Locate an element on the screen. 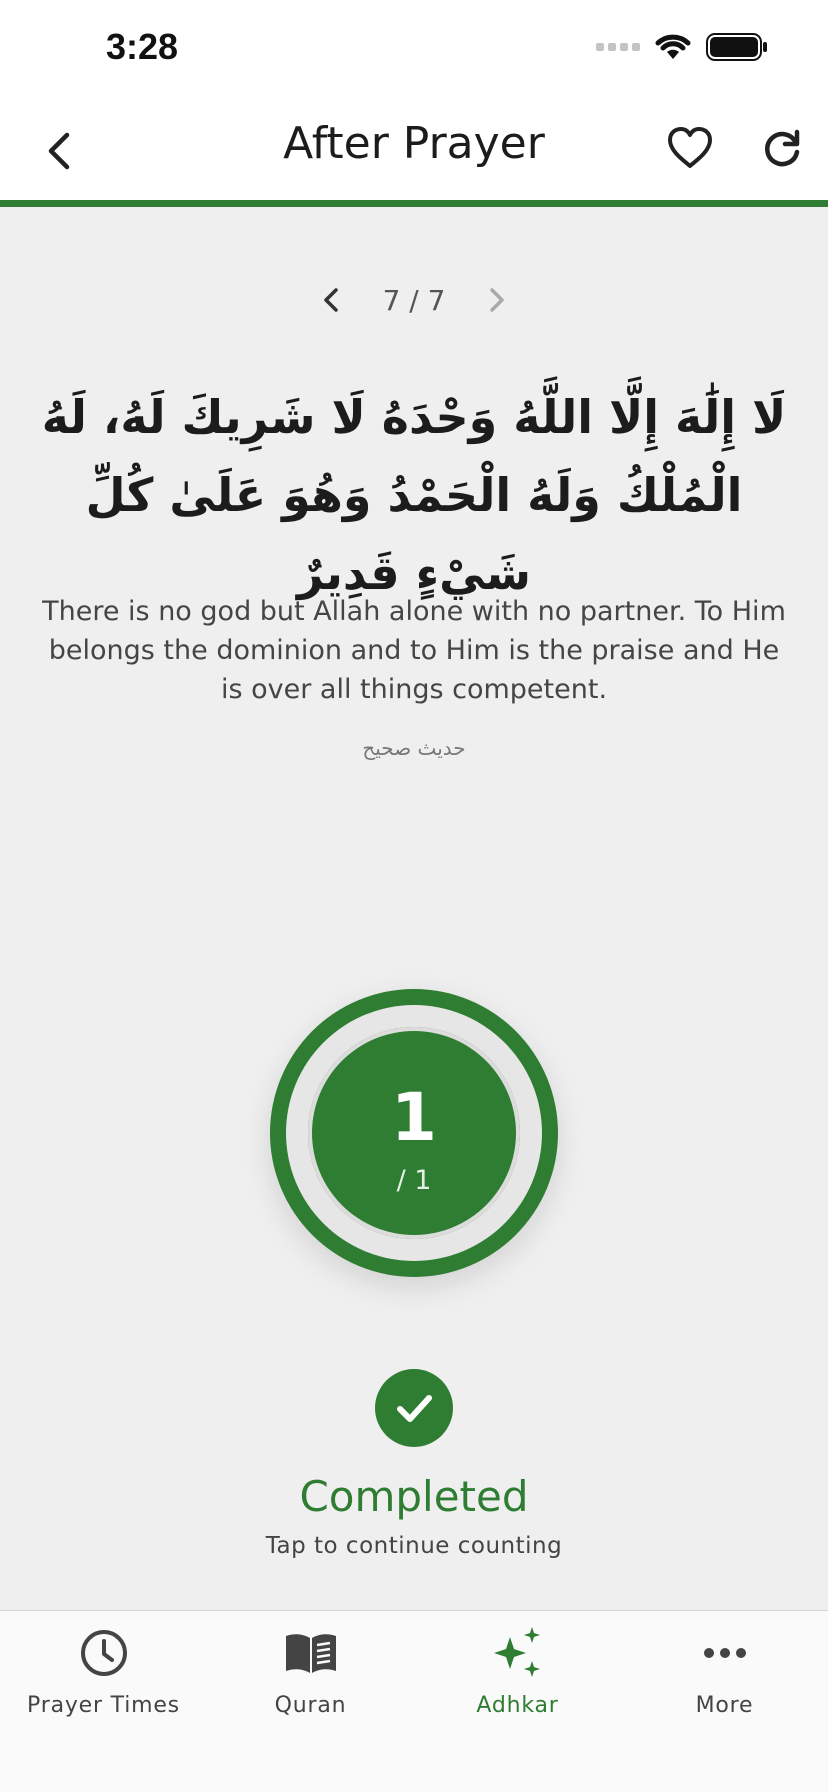  wifi-icon is located at coordinates (673, 46).